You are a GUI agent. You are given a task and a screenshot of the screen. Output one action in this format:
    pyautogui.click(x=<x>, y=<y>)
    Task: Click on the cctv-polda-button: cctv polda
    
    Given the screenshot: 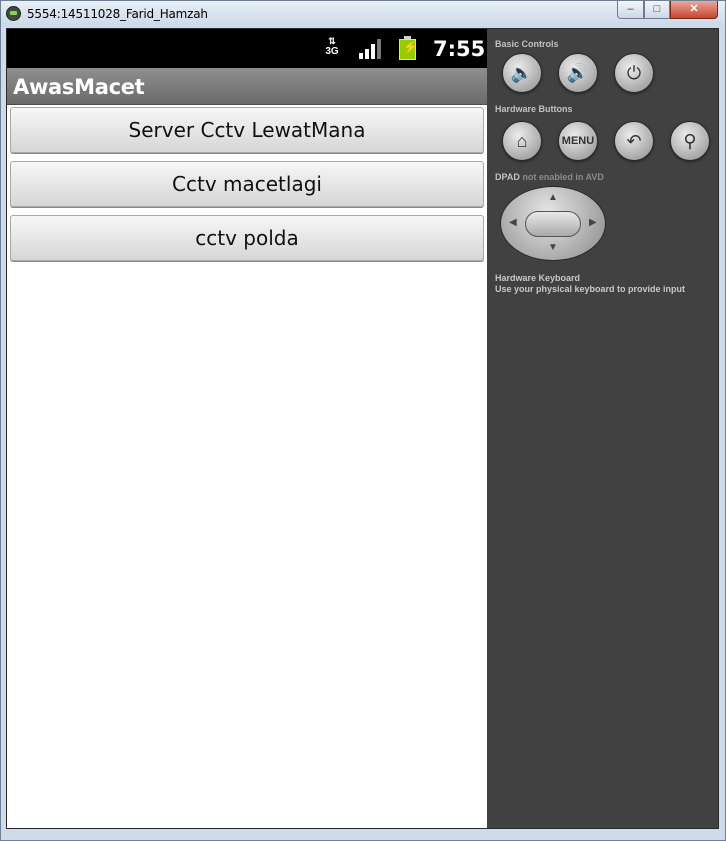 What is the action you would take?
    pyautogui.click(x=247, y=238)
    